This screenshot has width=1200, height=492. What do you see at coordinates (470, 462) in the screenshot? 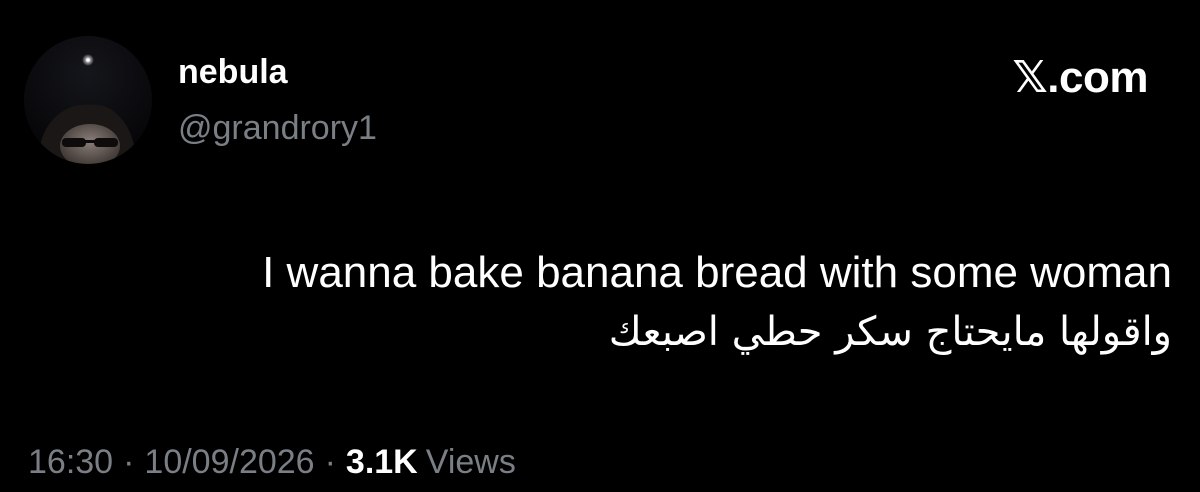
I see `views-label: Views` at bounding box center [470, 462].